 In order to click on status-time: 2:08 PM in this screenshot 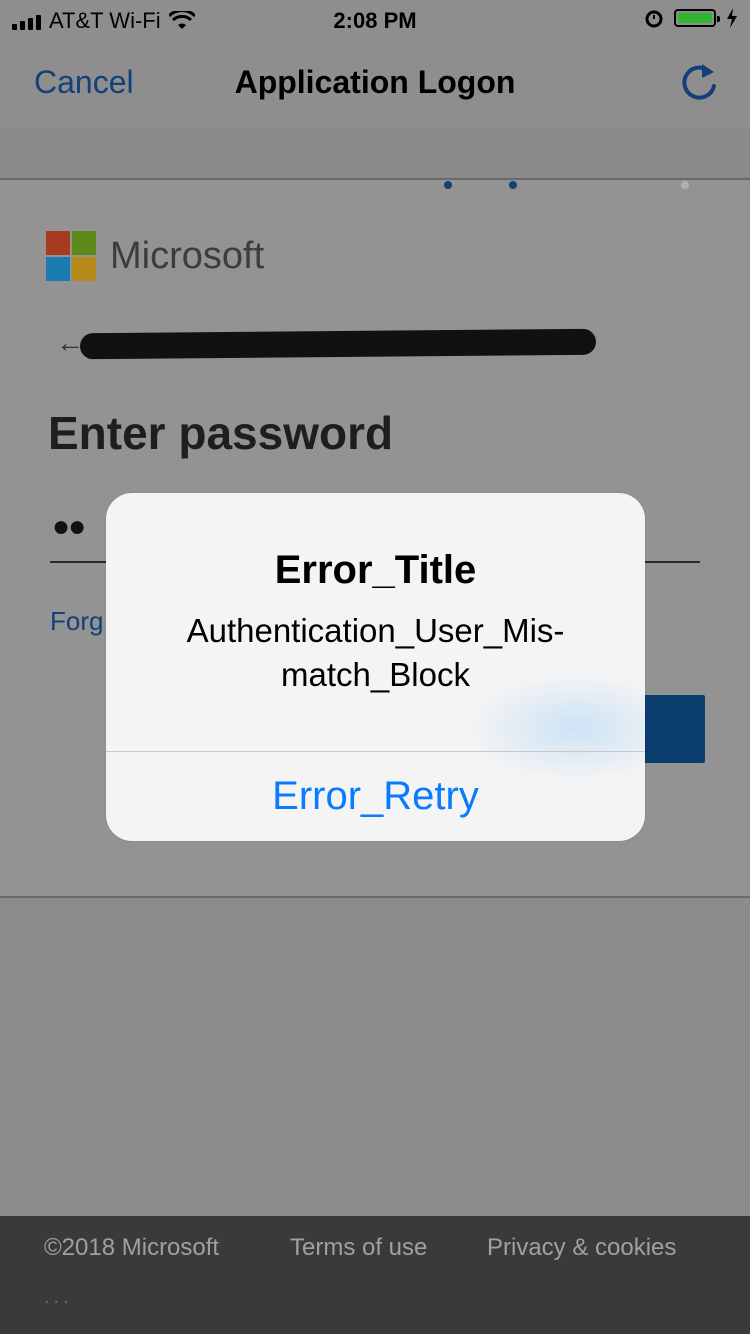, I will do `click(375, 20)`.